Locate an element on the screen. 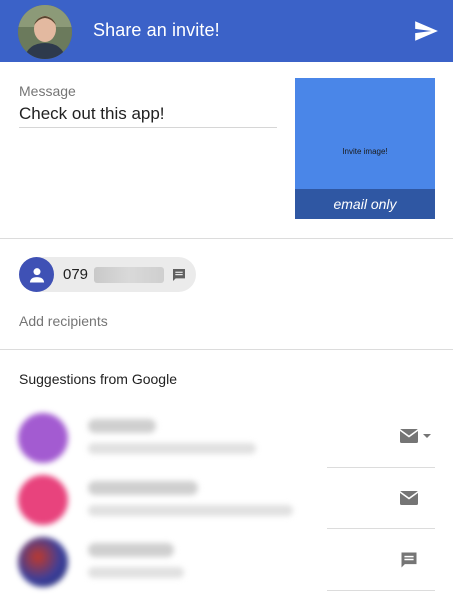  recipient-number: 079 is located at coordinates (76, 274).